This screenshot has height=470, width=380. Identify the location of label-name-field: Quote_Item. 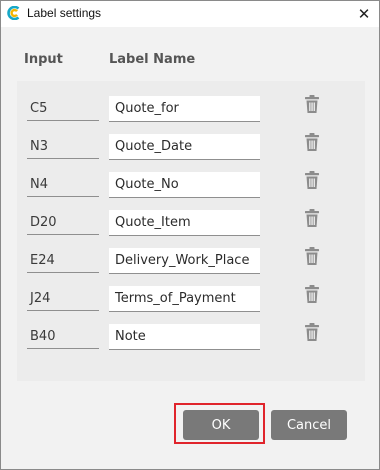
(184, 223).